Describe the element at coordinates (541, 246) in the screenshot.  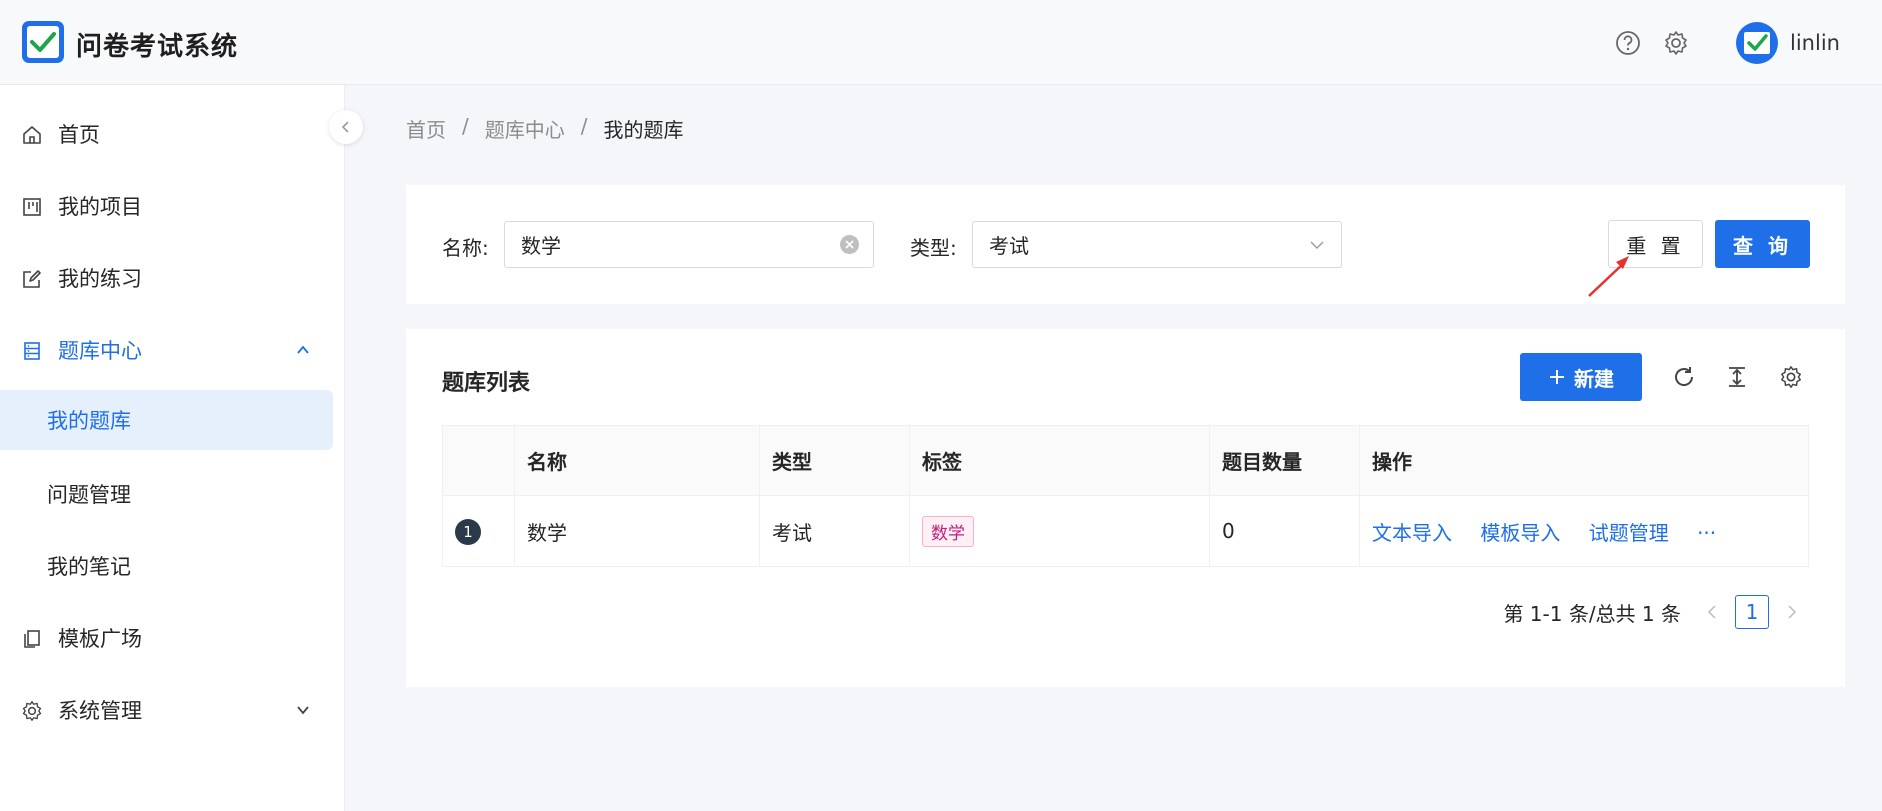
I see `name-input-value: 数学` at that location.